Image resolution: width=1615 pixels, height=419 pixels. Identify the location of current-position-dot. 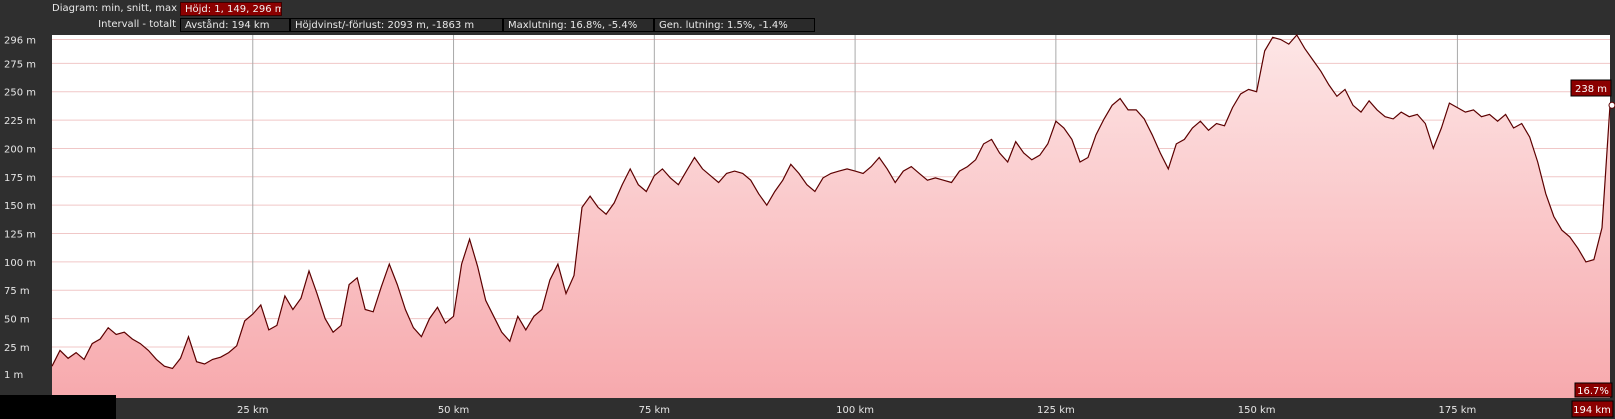
(1611, 105).